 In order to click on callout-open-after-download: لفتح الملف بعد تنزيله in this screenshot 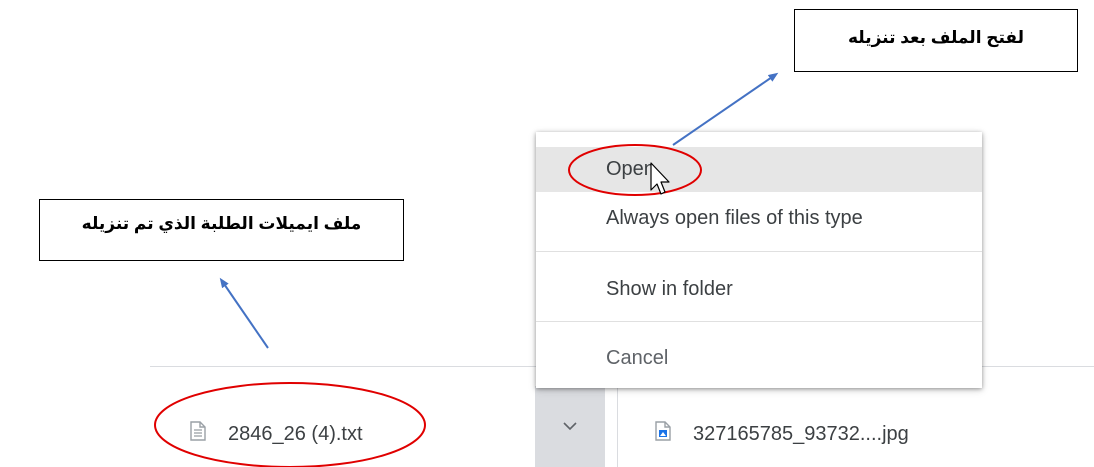, I will do `click(936, 40)`.